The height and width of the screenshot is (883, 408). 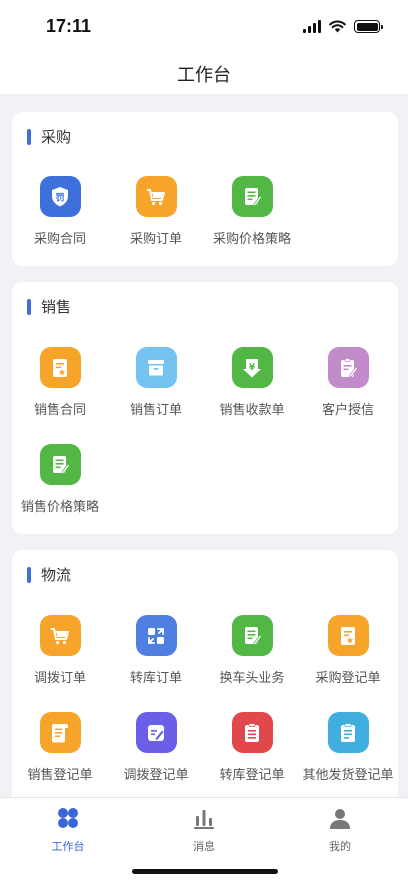 What do you see at coordinates (204, 830) in the screenshot?
I see `tab-messages: 消息` at bounding box center [204, 830].